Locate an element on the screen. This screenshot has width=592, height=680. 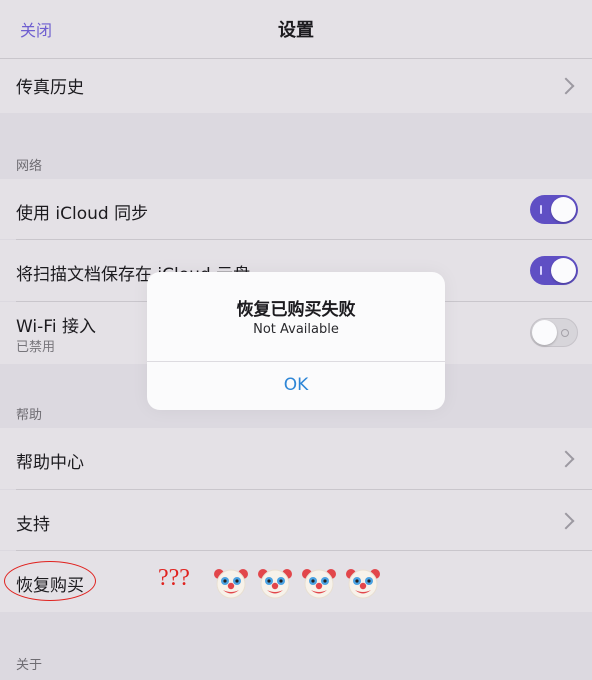
alert-dialog: 恢复已购买失败 Not Available OK is located at coordinates (296, 341).